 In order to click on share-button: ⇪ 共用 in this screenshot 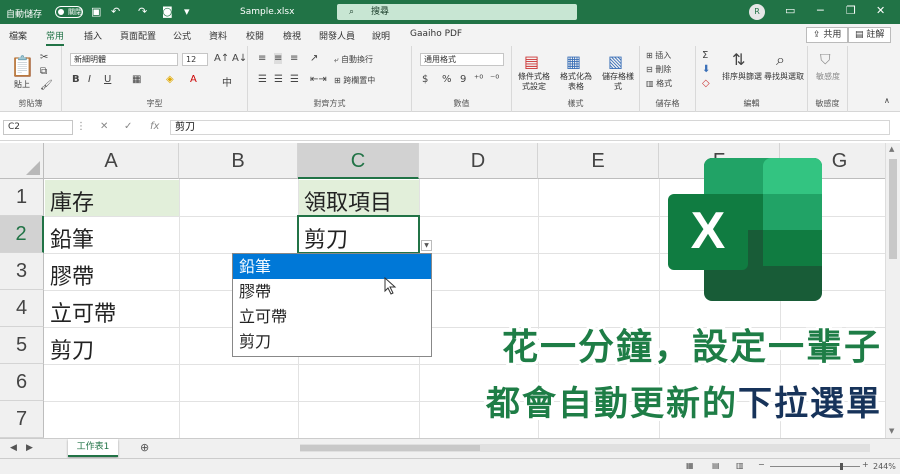, I will do `click(827, 35)`.